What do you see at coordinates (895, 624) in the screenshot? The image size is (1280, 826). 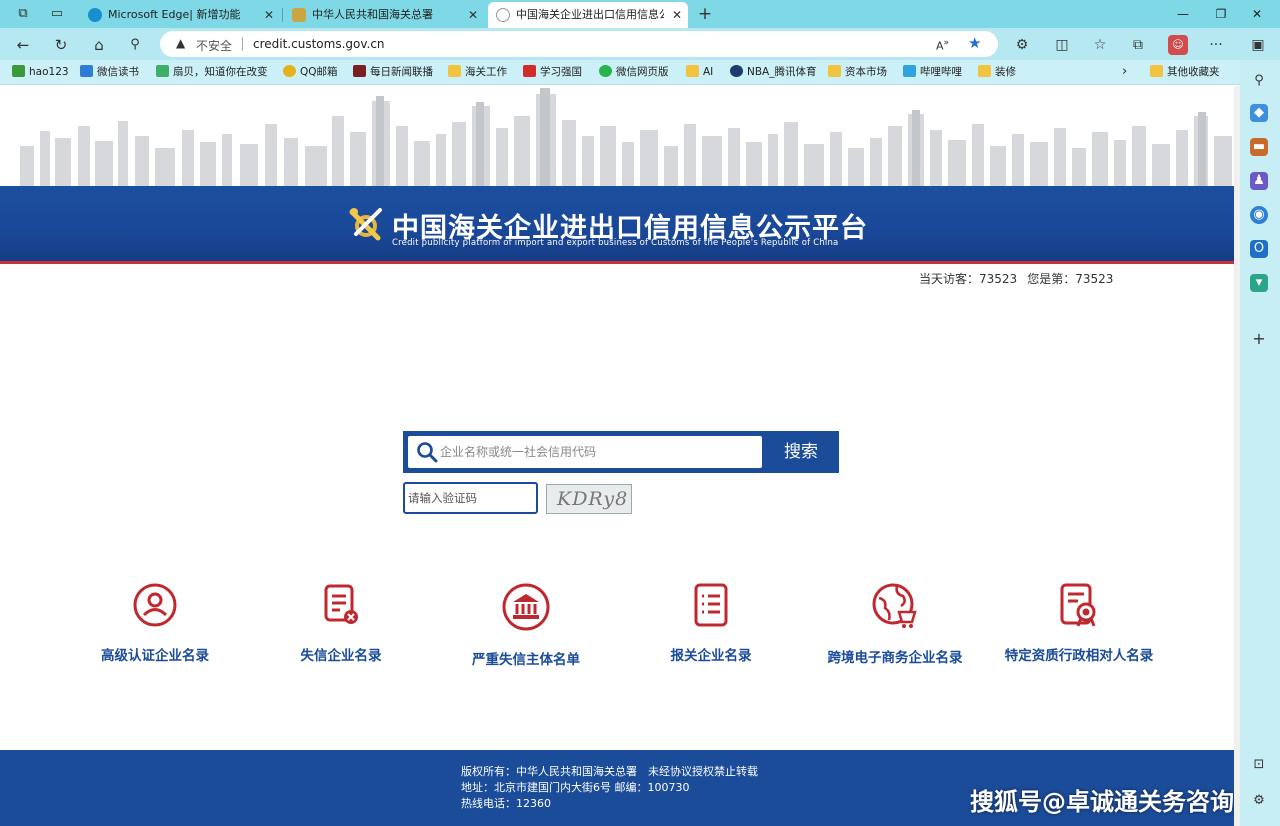 I see `category-cross-border-ecommerce: 跨境电子商务企业名录` at bounding box center [895, 624].